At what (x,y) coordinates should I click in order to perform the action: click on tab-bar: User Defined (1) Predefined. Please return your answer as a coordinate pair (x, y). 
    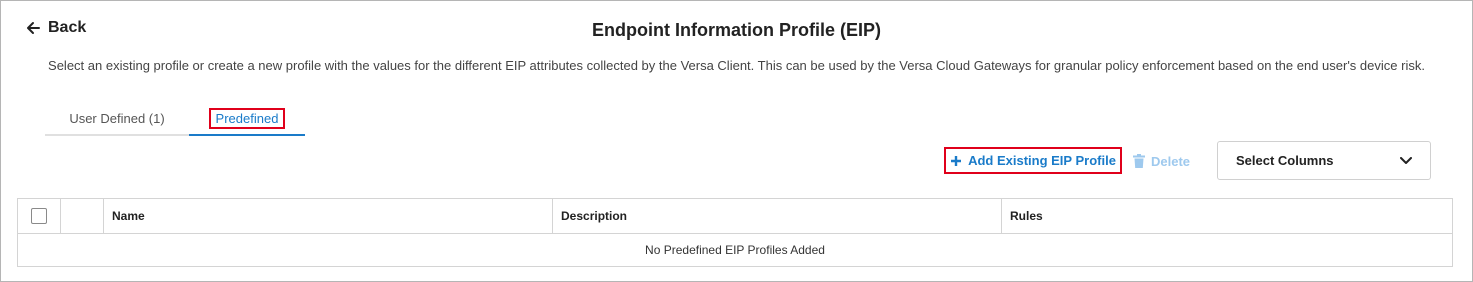
    Looking at the image, I should click on (175, 121).